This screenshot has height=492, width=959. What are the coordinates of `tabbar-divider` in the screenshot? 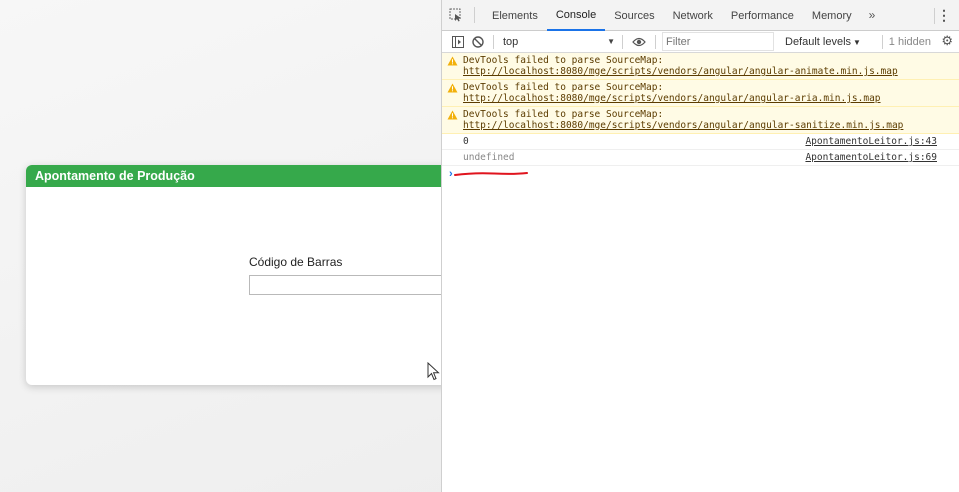 It's located at (474, 15).